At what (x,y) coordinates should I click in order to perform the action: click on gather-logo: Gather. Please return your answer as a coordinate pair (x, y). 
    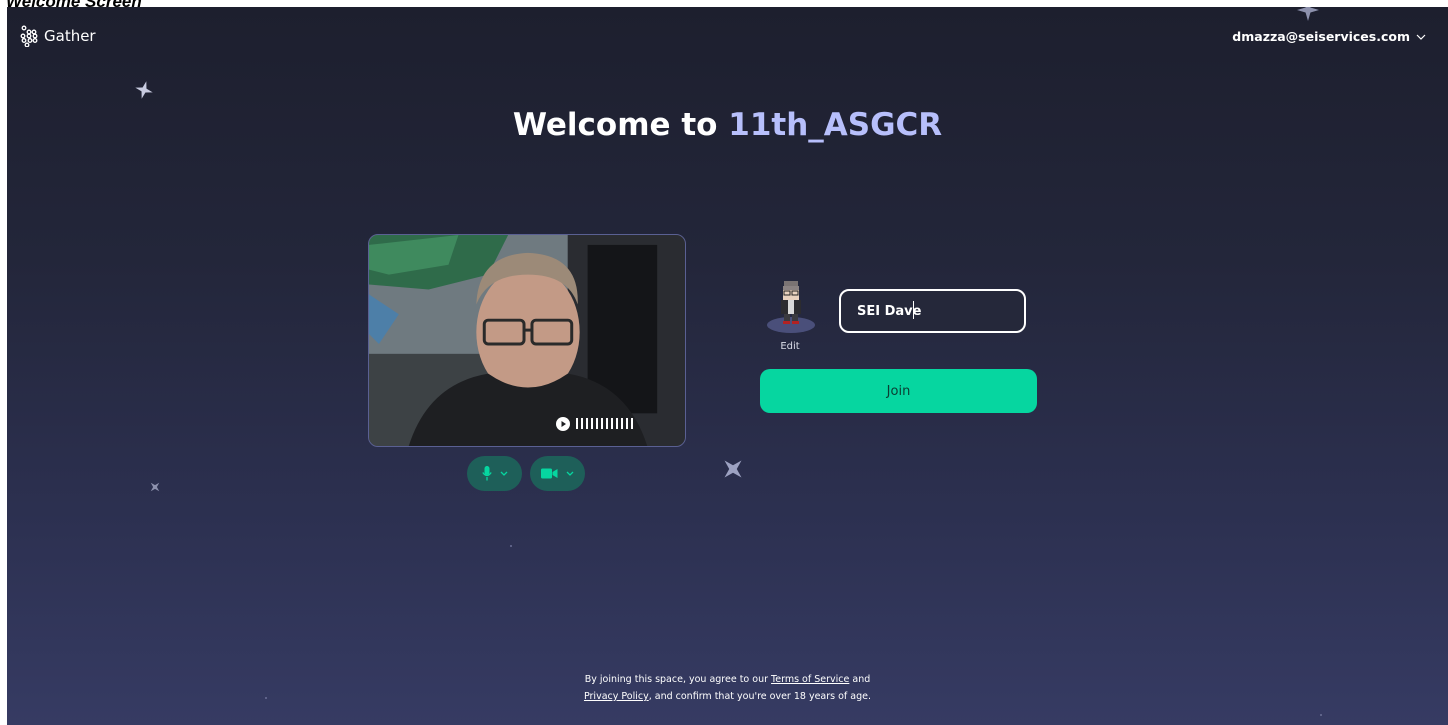
    Looking at the image, I should click on (57, 36).